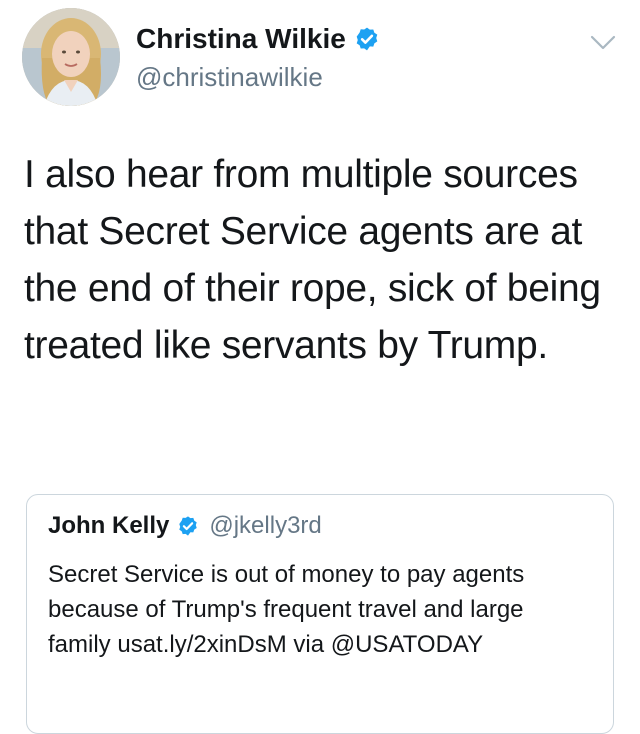 Image resolution: width=640 pixels, height=734 pixels. I want to click on author-handle: @christinawilkie, so click(258, 77).